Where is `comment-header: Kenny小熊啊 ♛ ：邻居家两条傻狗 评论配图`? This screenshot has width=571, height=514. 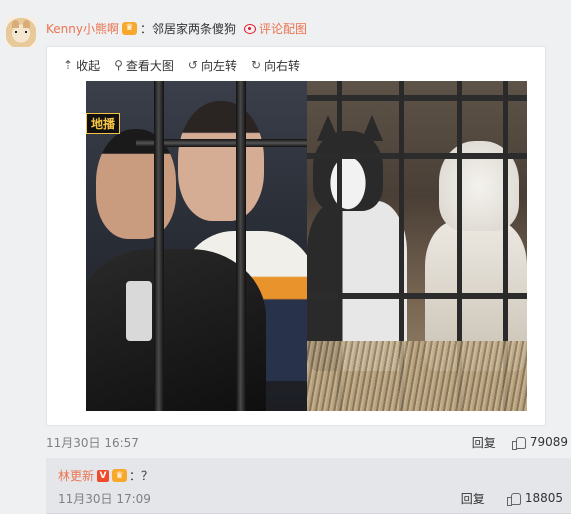
comment-header: Kenny小熊啊 ♛ ：邻居家两条傻狗 评论配图 is located at coordinates (176, 28).